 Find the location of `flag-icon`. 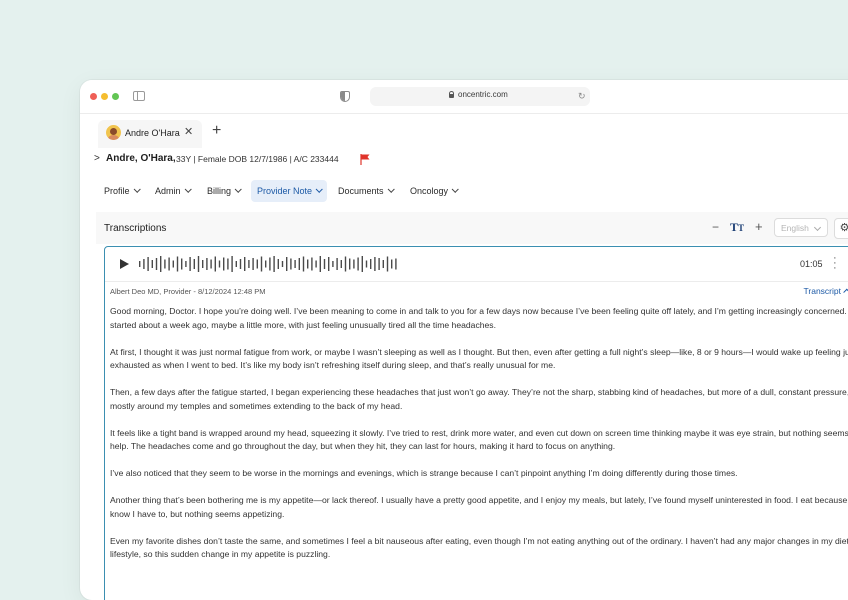

flag-icon is located at coordinates (365, 159).